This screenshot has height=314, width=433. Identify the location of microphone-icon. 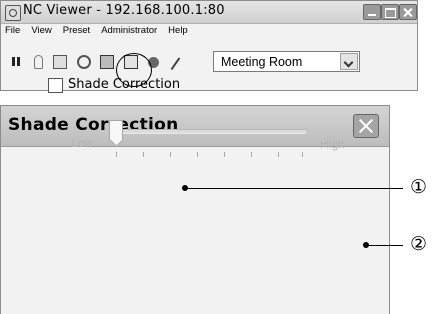
(38, 62).